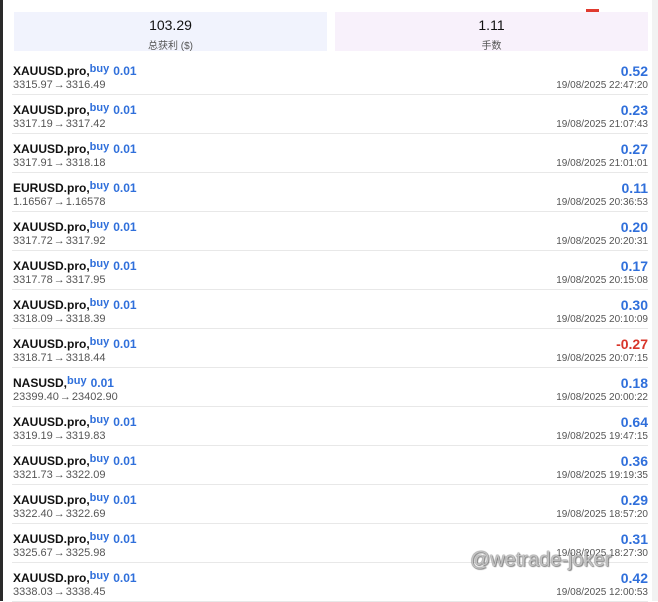 This screenshot has width=658, height=602. Describe the element at coordinates (541, 560) in the screenshot. I see `watermark-text: @wetrade-joker` at that location.